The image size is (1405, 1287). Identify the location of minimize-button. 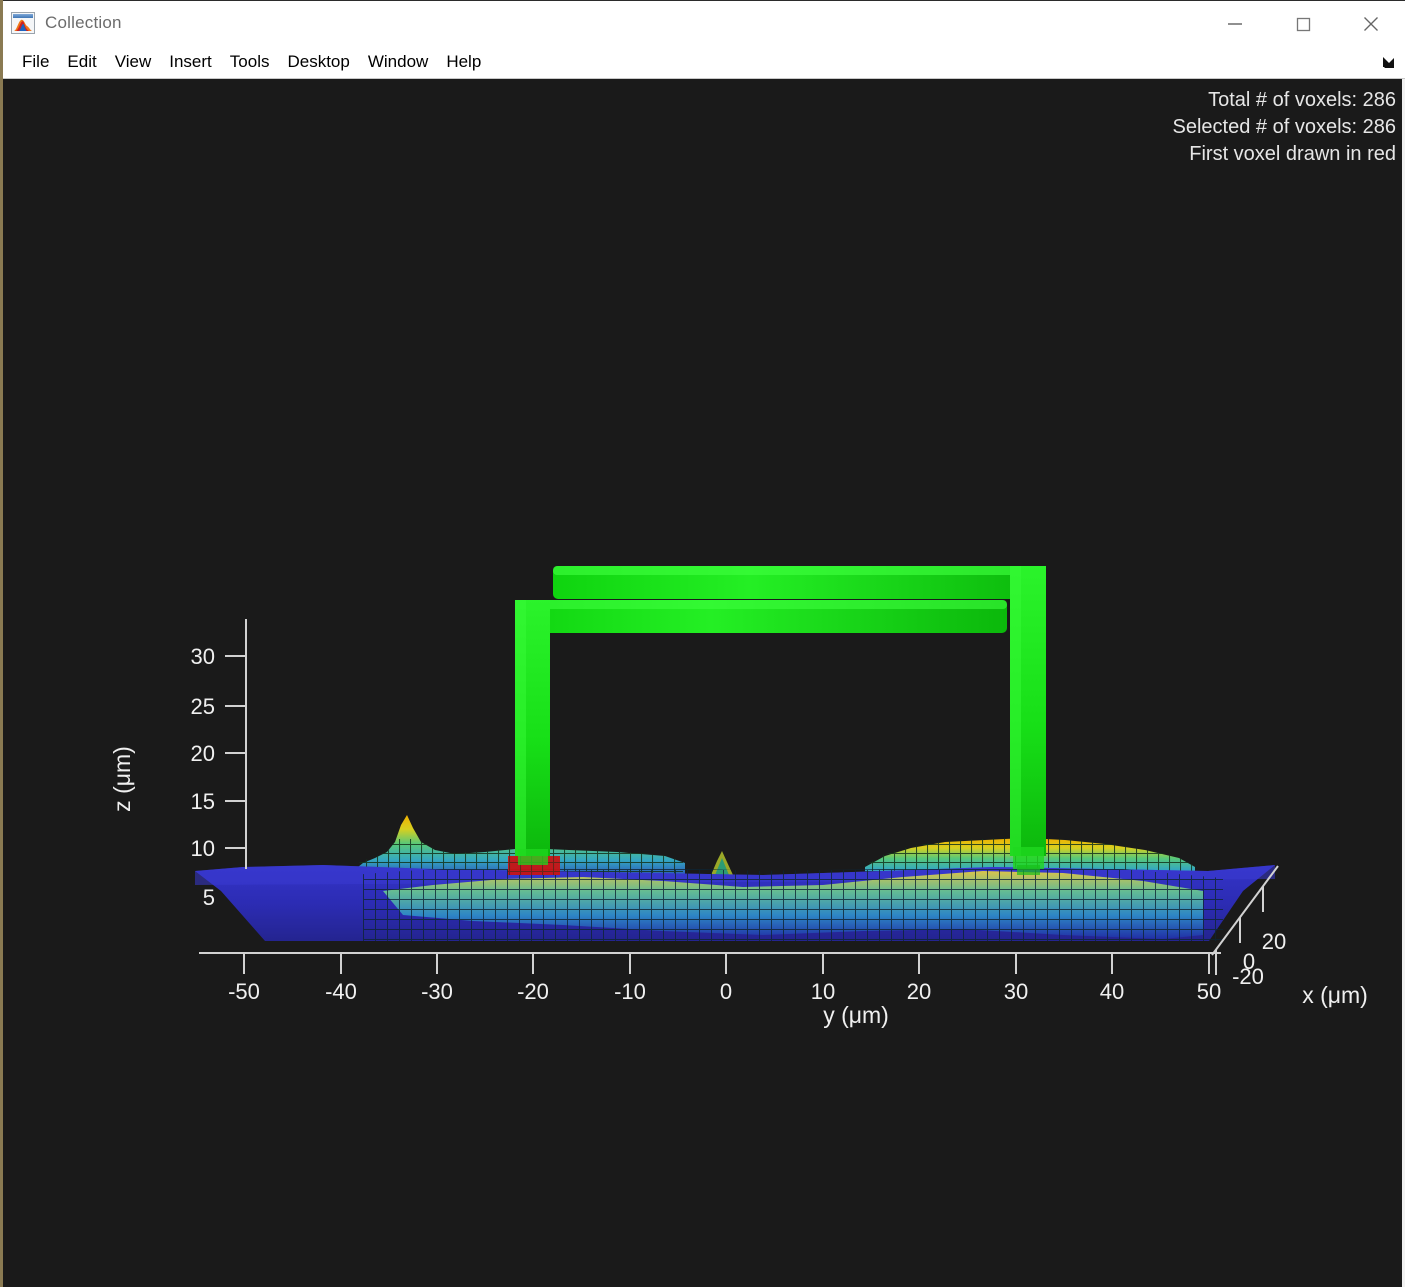
(1235, 23).